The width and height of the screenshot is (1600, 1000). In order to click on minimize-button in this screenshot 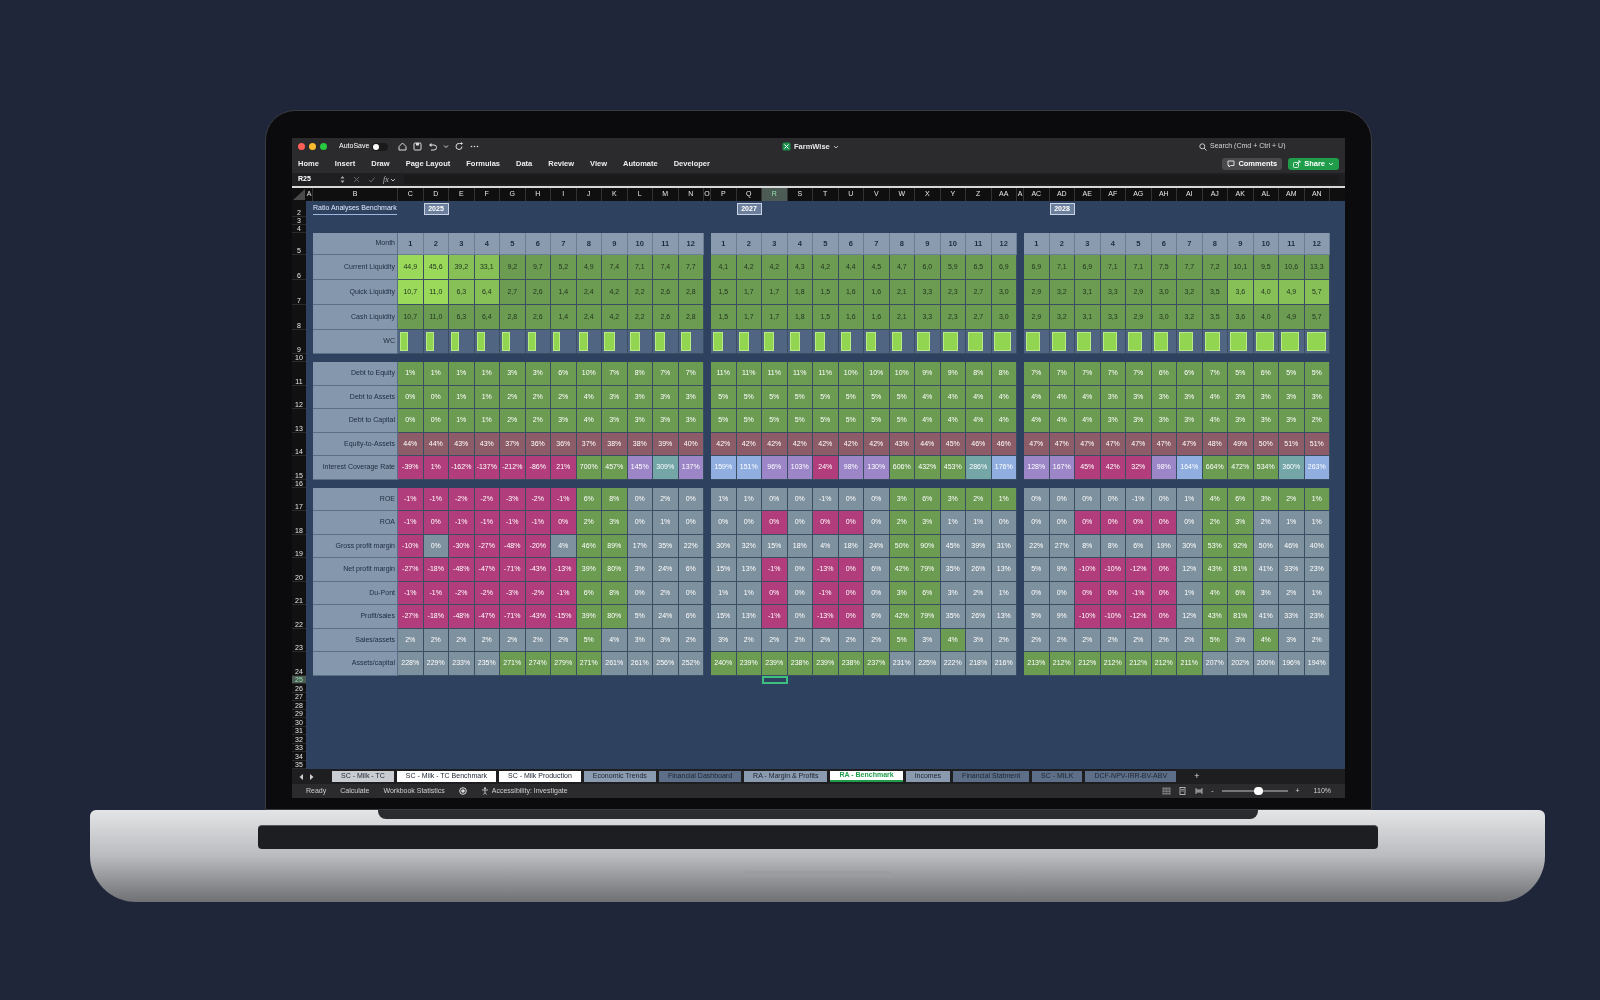, I will do `click(312, 146)`.